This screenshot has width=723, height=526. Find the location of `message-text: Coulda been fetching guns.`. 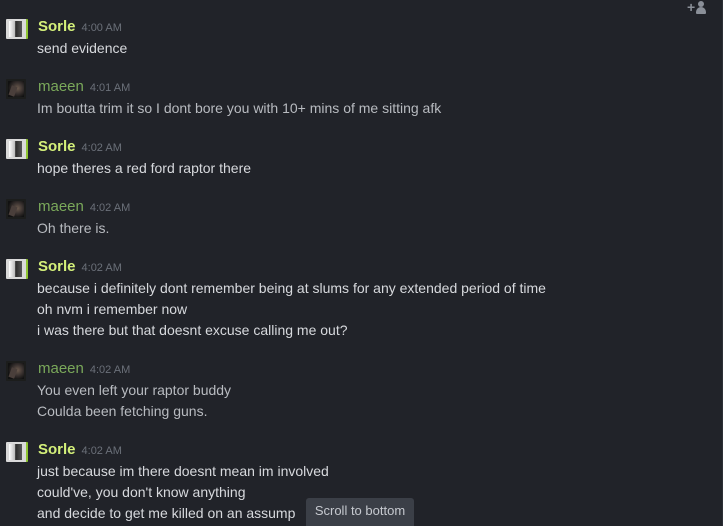

message-text: Coulda been fetching guns. is located at coordinates (122, 411).